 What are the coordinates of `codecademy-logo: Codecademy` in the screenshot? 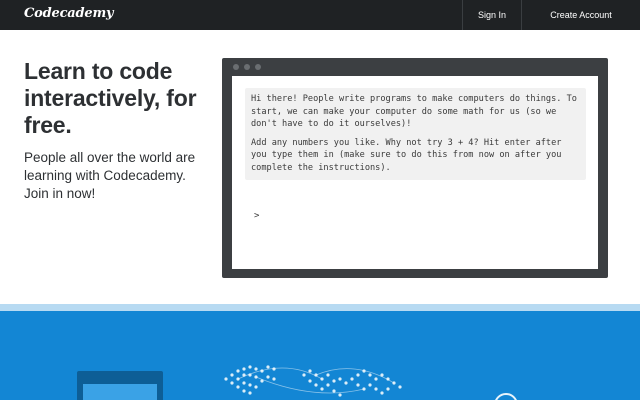 It's located at (69, 13).